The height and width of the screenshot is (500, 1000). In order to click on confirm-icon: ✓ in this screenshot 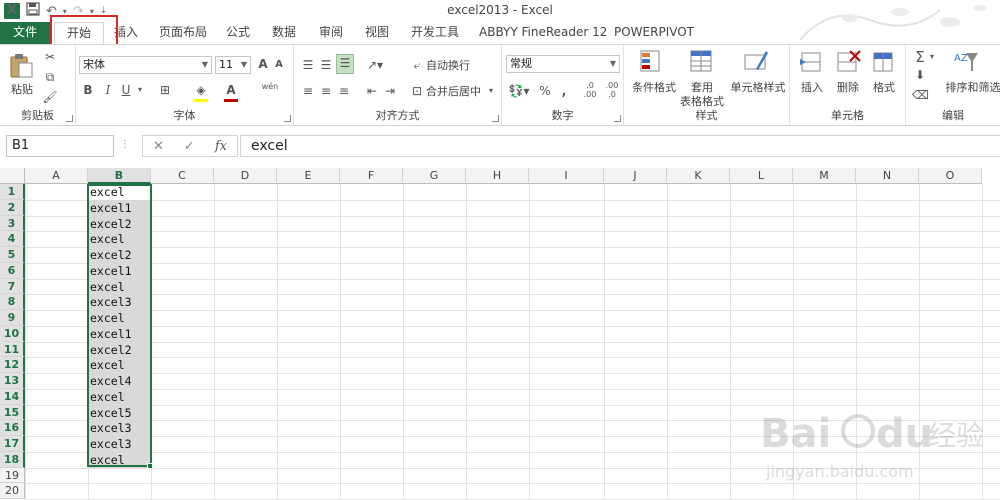, I will do `click(189, 146)`.